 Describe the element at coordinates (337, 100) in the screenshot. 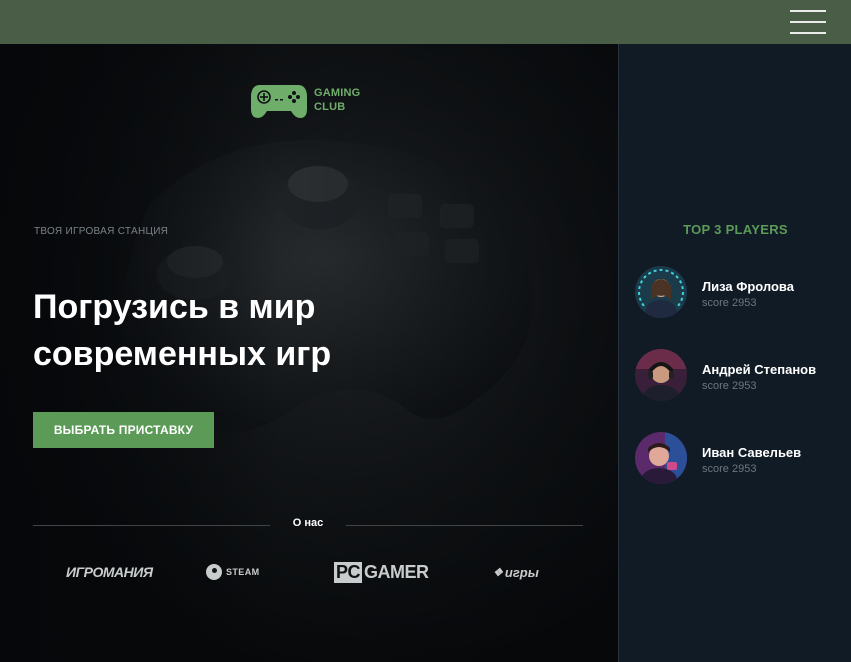

I see `logo-text: GAMING CLUB` at that location.